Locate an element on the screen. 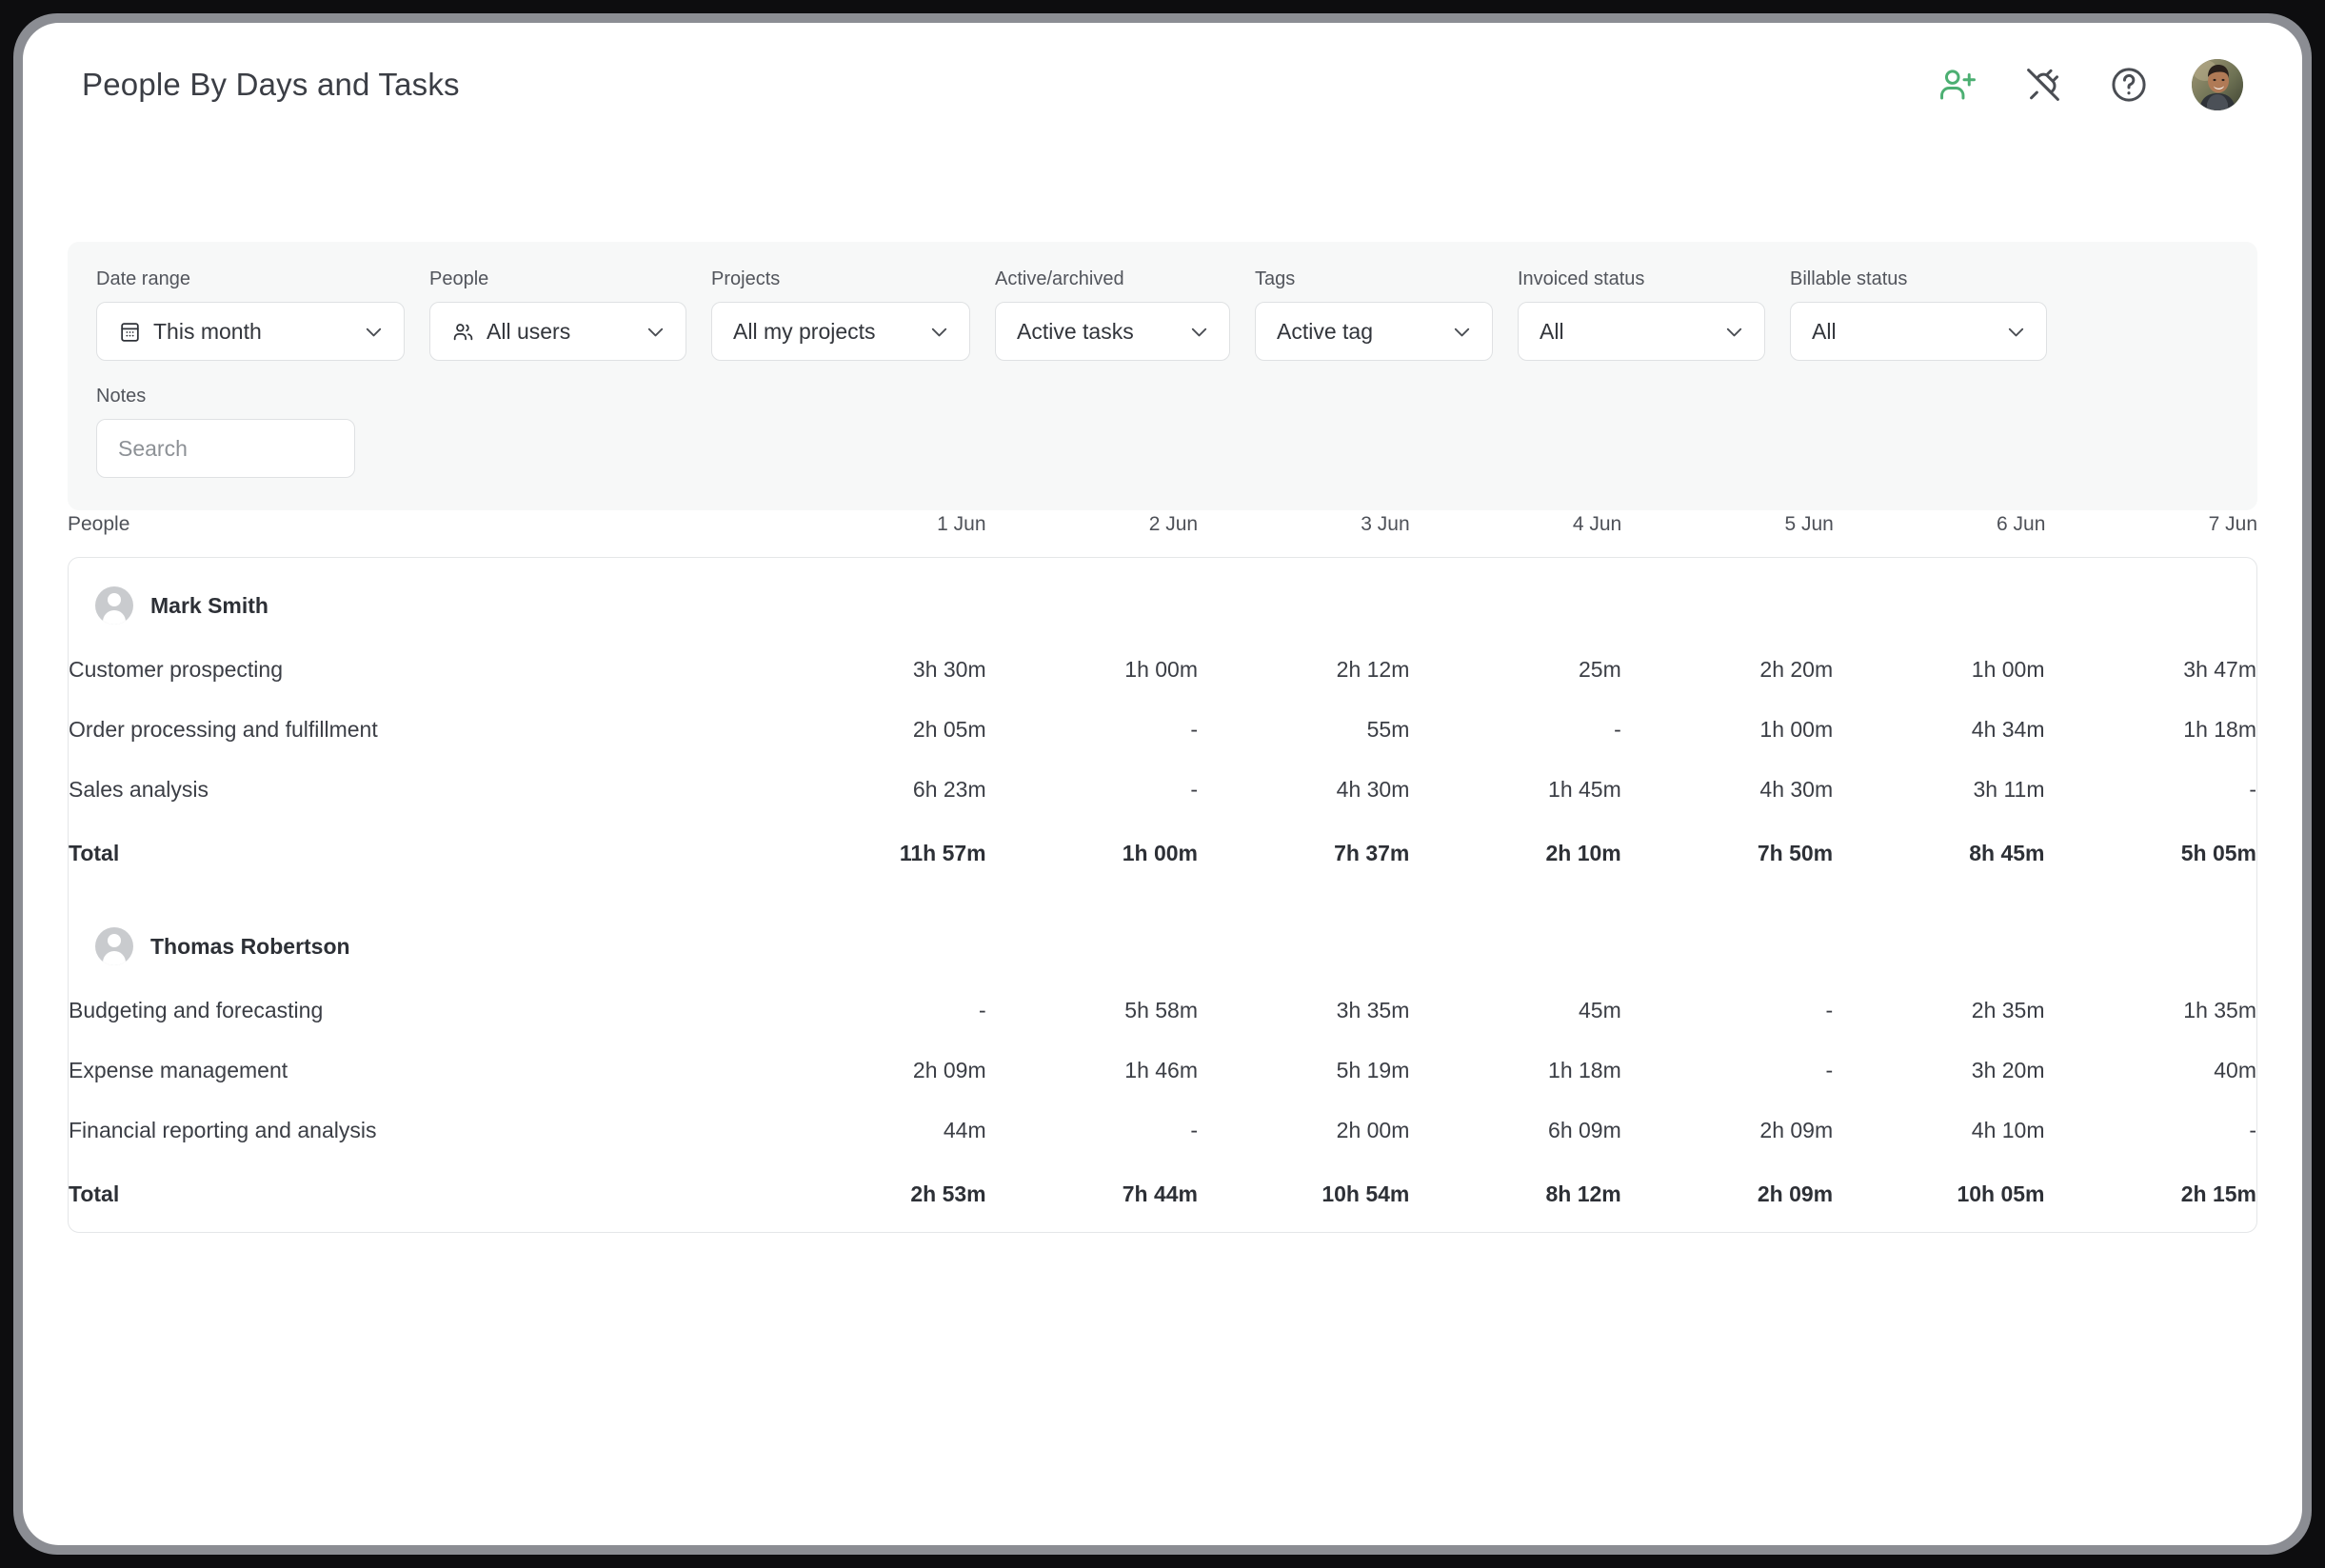  invoiced-status-value: All is located at coordinates (1552, 331).